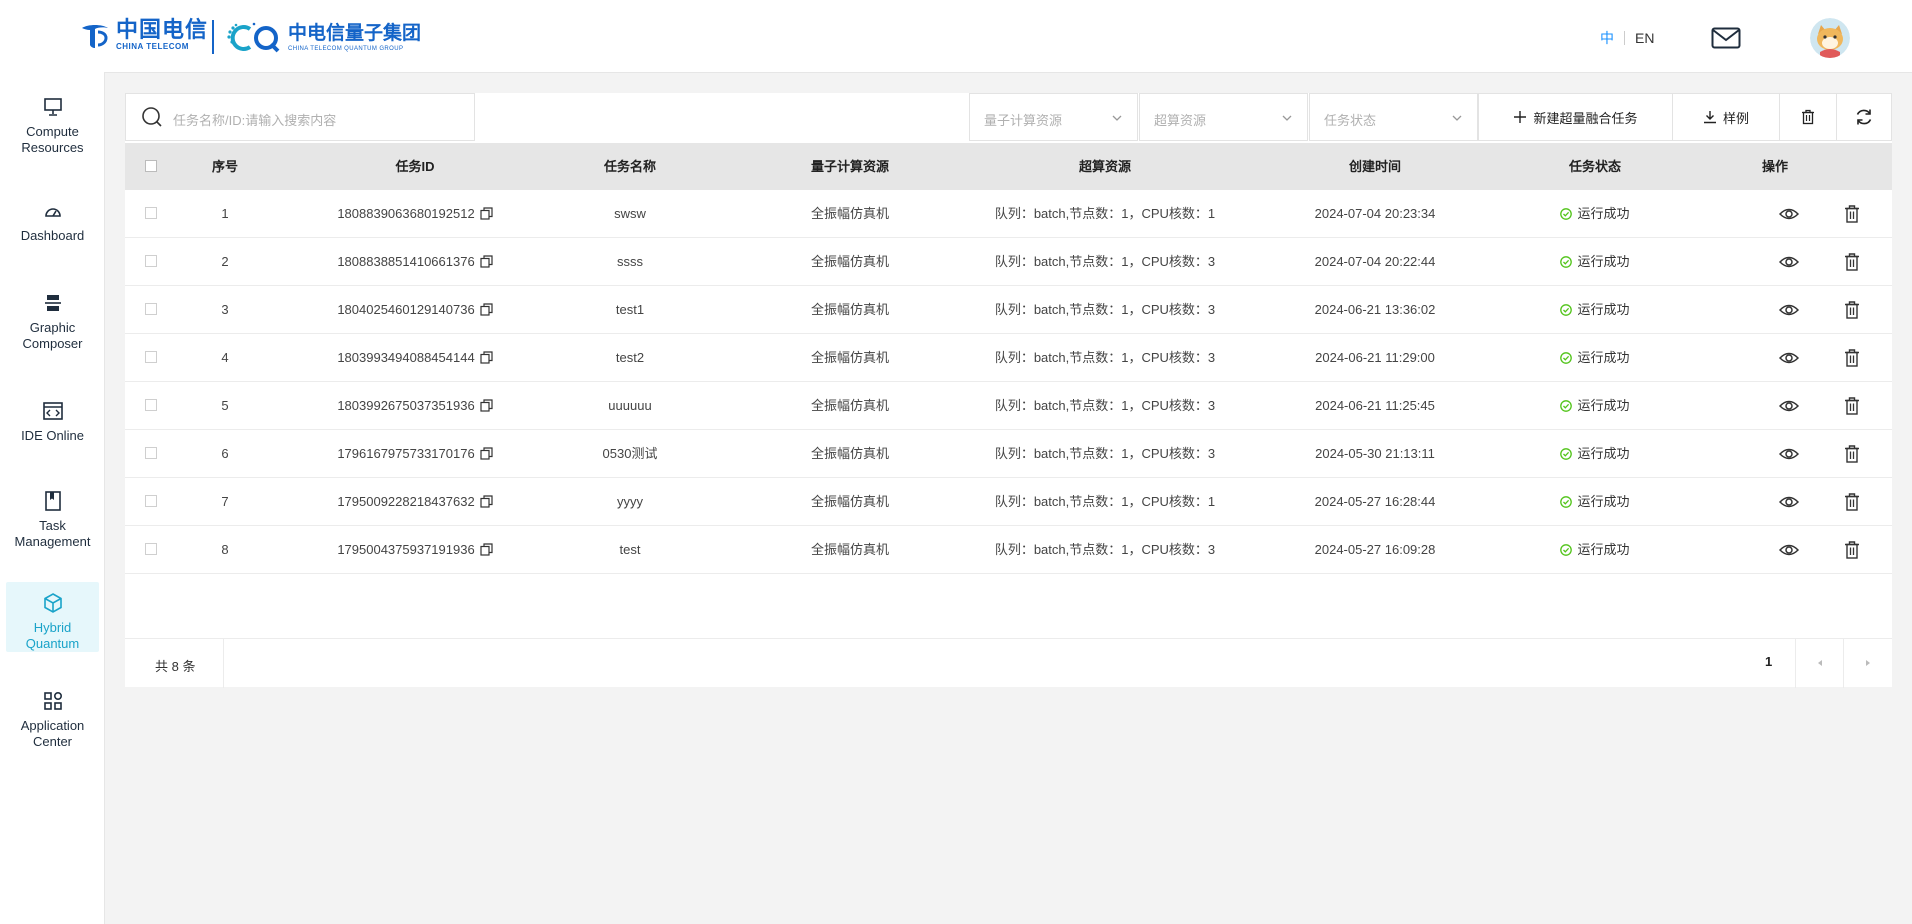  Describe the element at coordinates (225, 549) in the screenshot. I see `cell-index: 8` at that location.